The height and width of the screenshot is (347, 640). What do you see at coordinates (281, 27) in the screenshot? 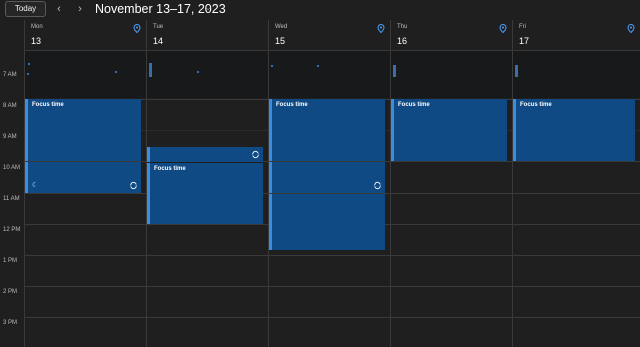
I see `day-name: Wed` at bounding box center [281, 27].